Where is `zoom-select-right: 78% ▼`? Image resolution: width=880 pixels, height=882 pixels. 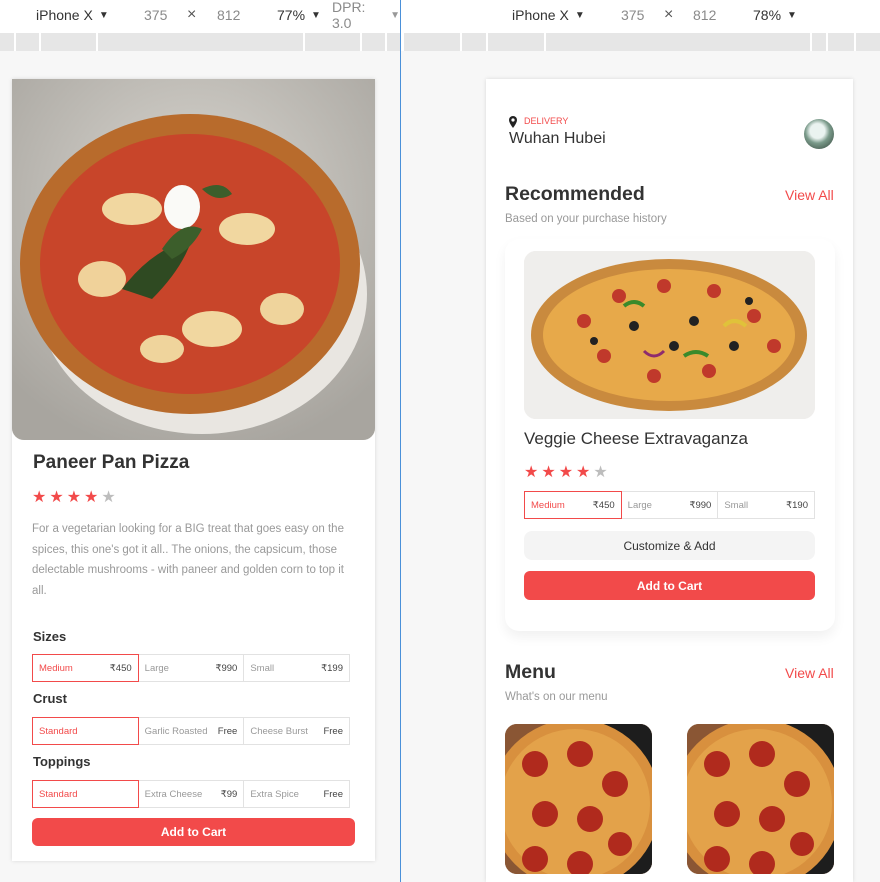
zoom-select-right: 78% ▼ is located at coordinates (775, 15).